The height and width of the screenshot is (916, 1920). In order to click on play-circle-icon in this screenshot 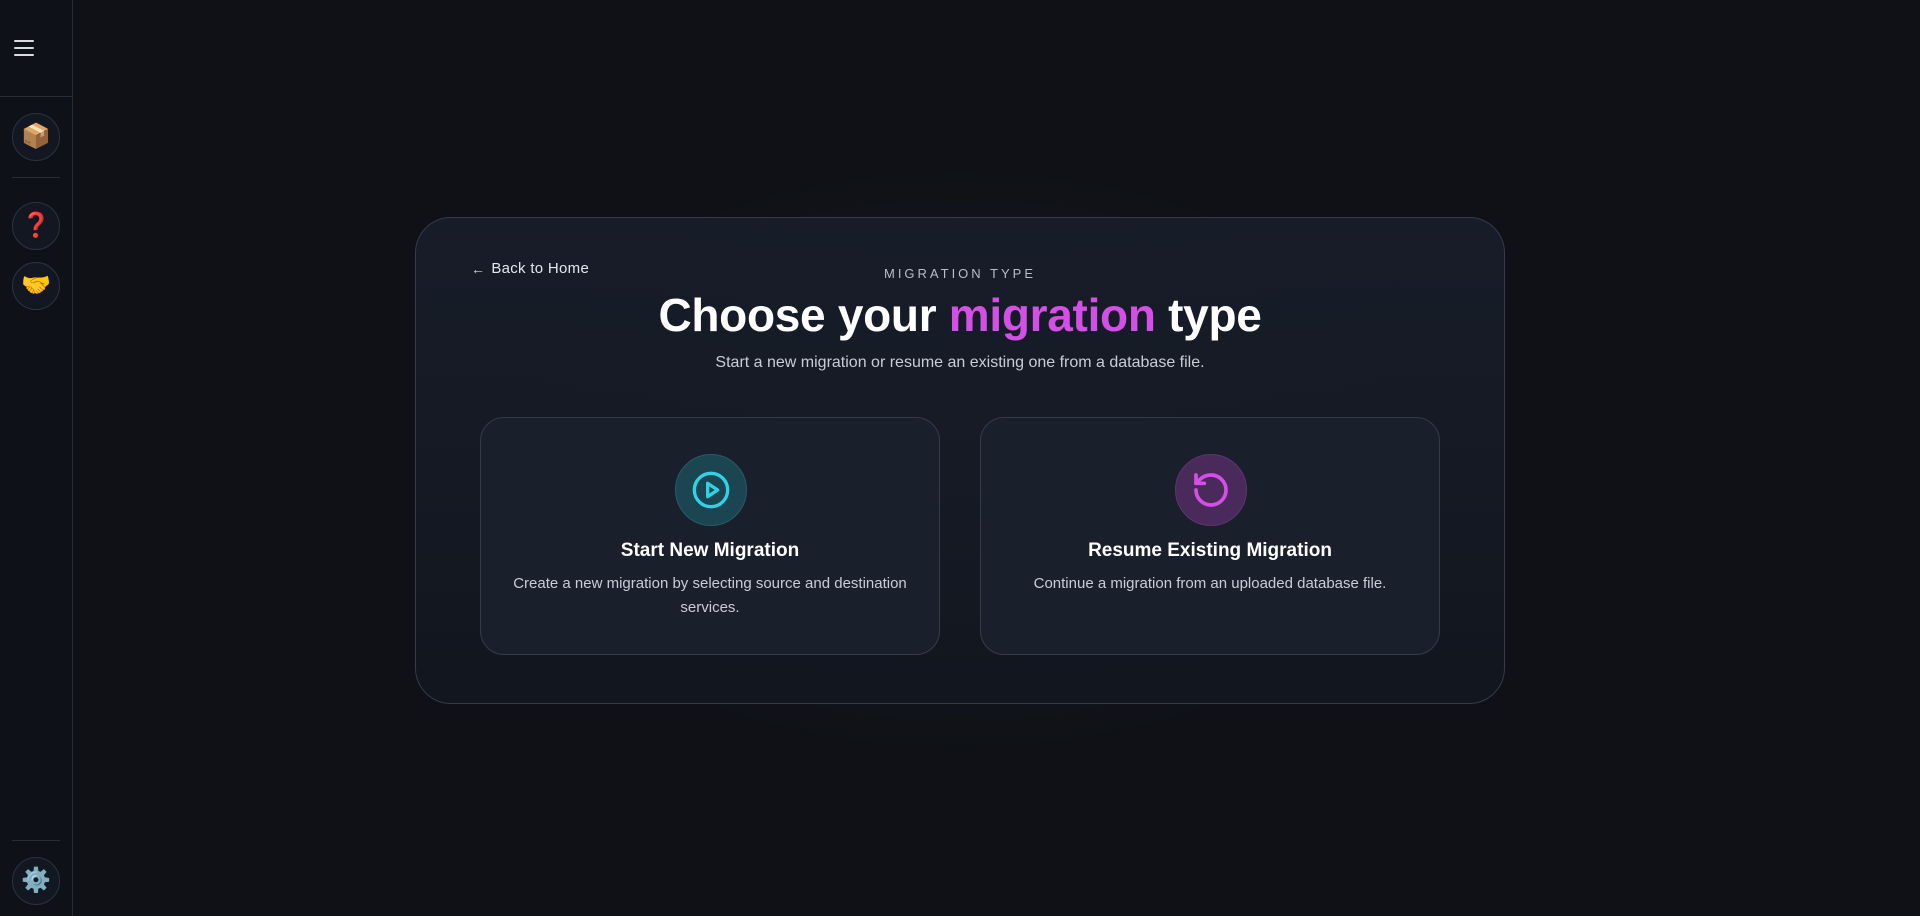, I will do `click(711, 490)`.